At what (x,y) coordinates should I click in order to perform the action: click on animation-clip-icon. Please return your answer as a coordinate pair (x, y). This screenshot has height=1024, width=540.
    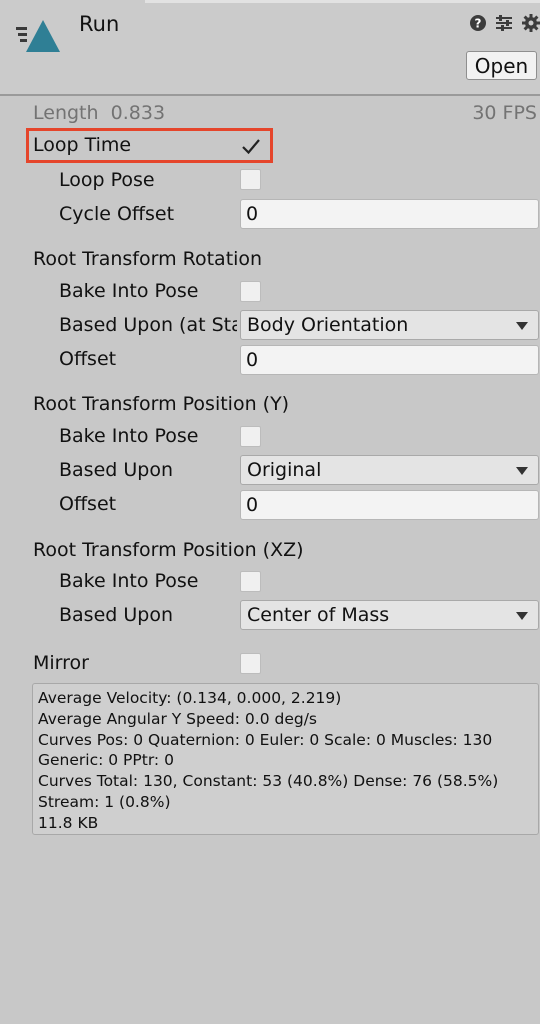
    Looking at the image, I should click on (38, 36).